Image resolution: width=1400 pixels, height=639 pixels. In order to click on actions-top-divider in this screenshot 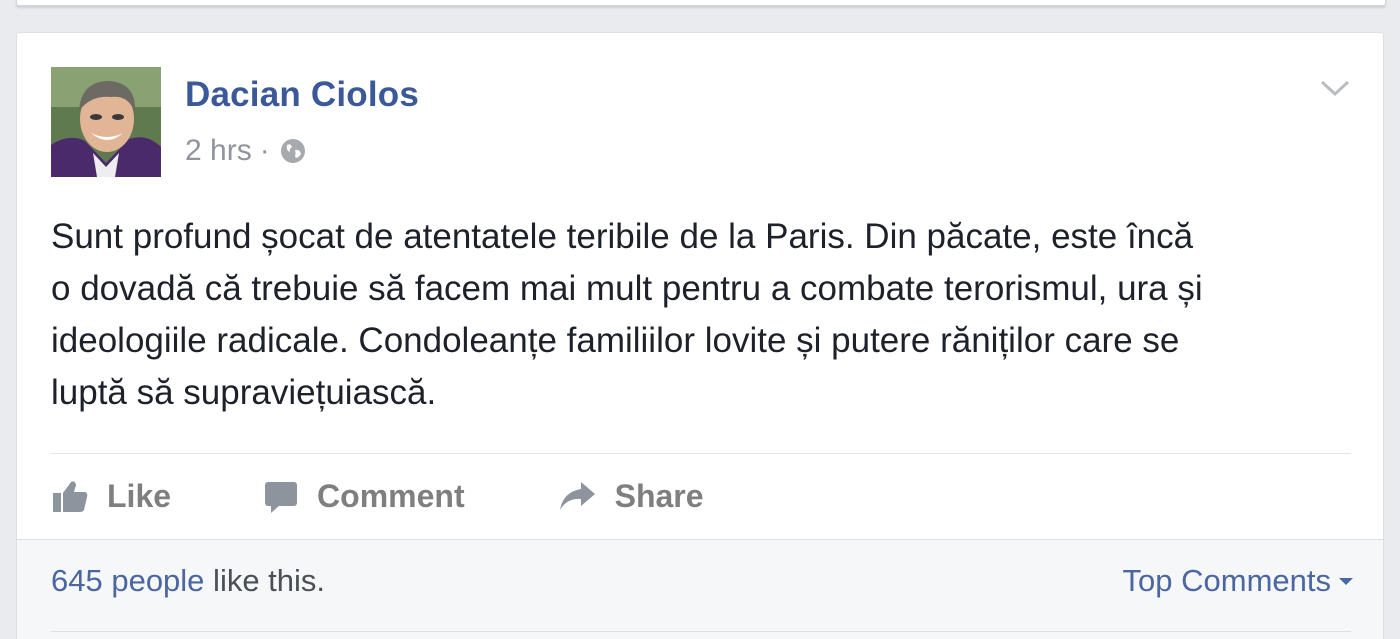, I will do `click(701, 453)`.